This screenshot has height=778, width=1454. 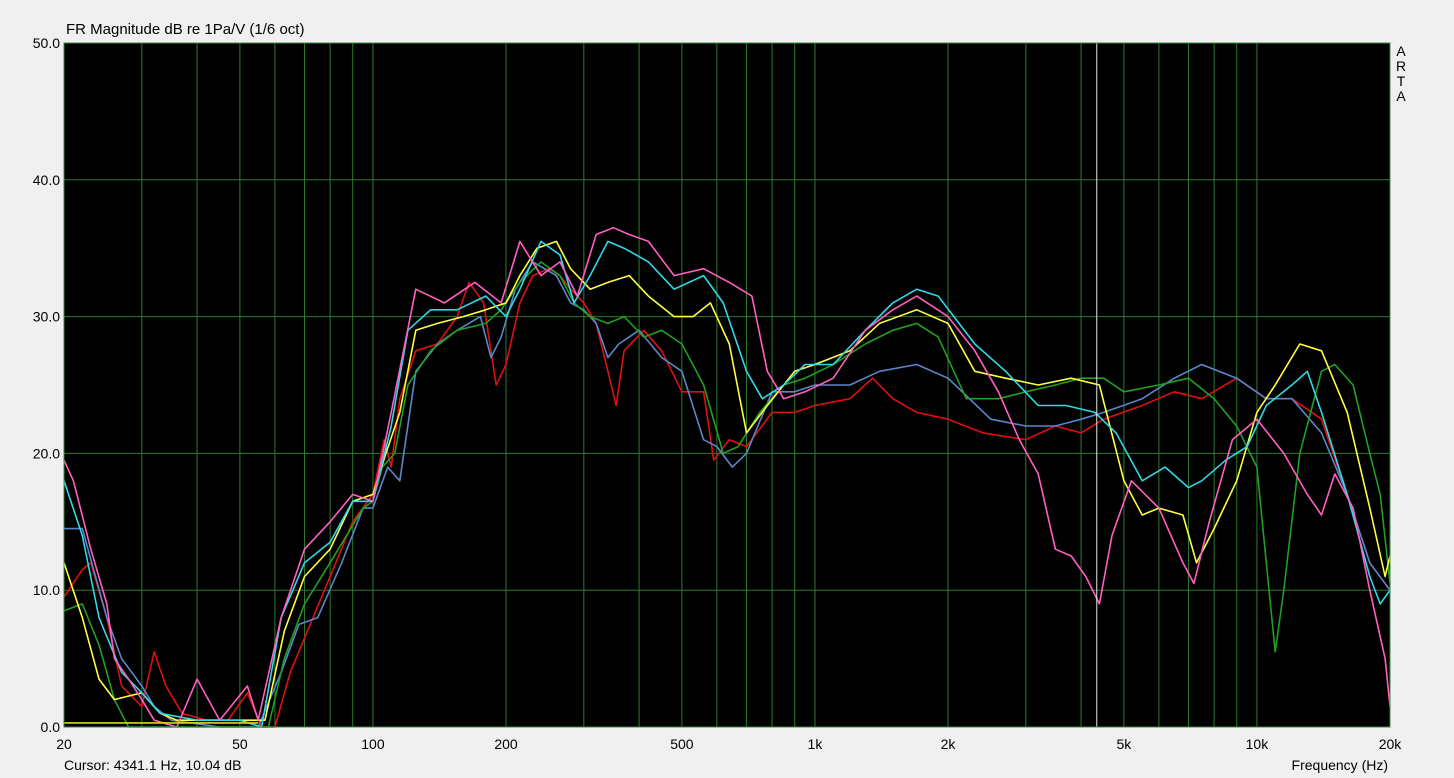 I want to click on x-axis-label: Frequency (Hz), so click(x=1339, y=765).